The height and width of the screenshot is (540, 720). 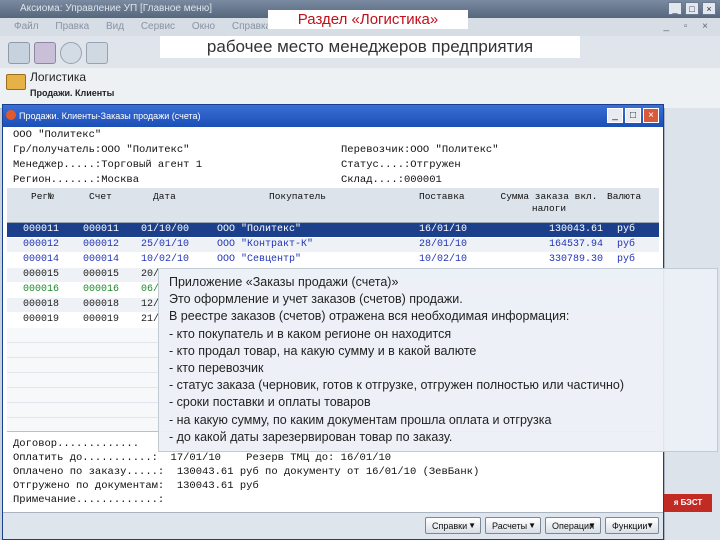 What do you see at coordinates (549, 203) in the screenshot?
I see `col-amount: Сумма заказа вкл. налоги` at bounding box center [549, 203].